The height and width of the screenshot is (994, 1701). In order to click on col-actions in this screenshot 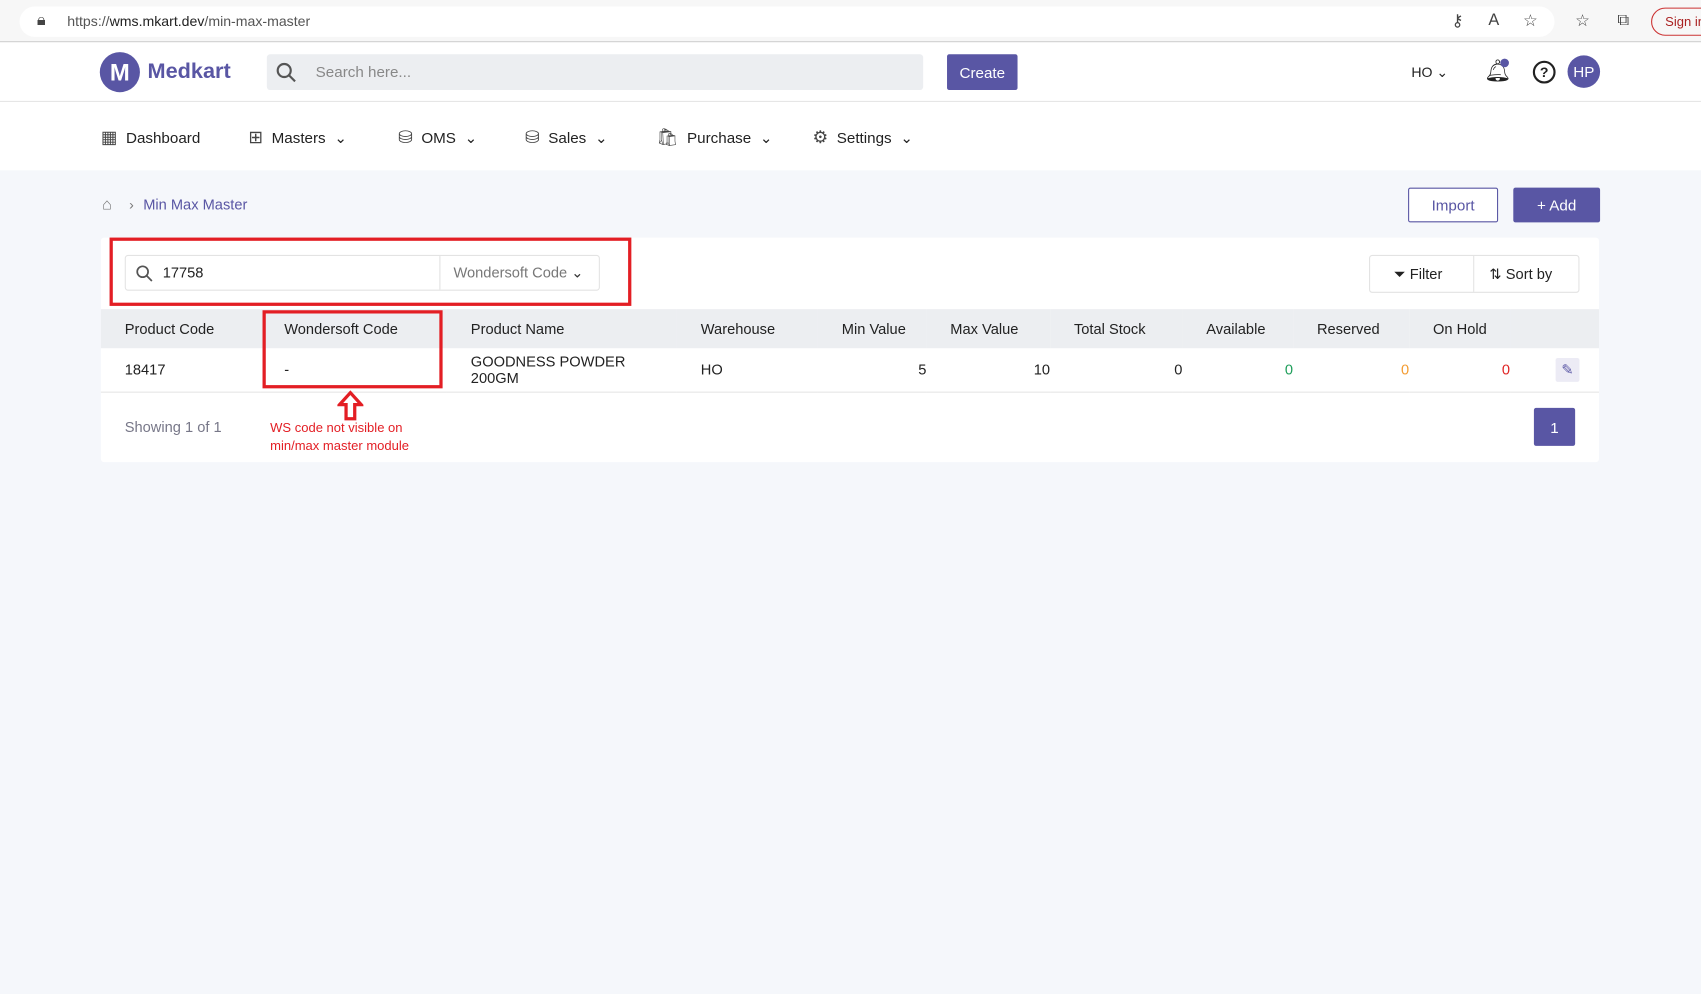, I will do `click(1554, 329)`.